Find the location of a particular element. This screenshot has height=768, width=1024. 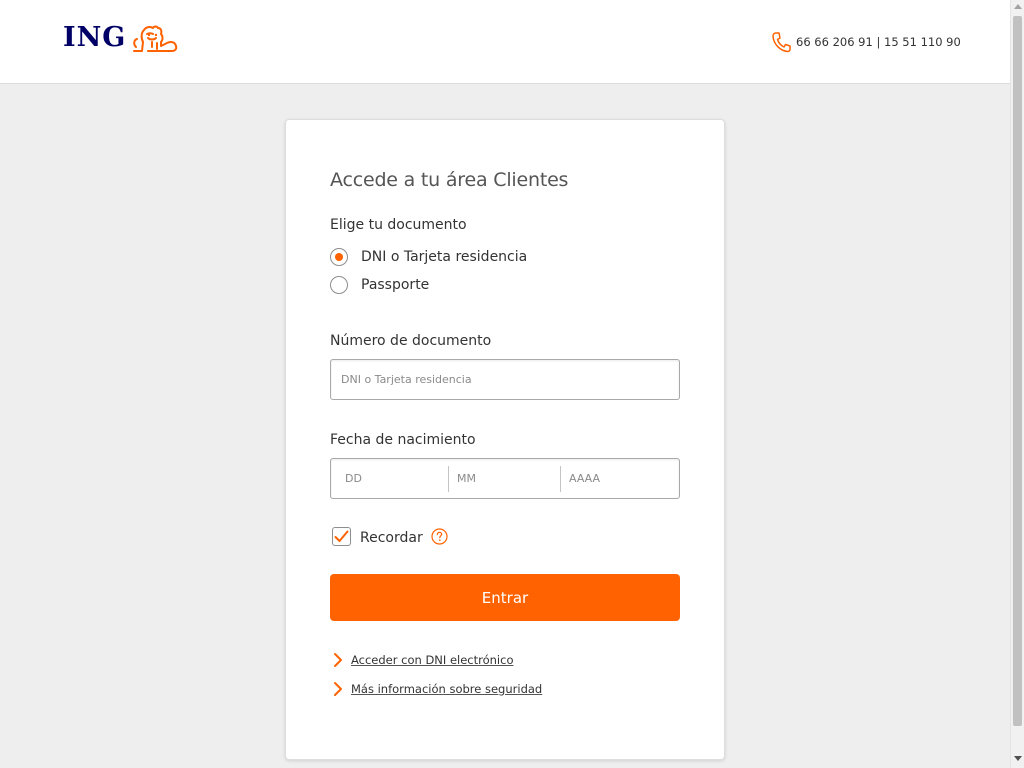

link-dnie: Acceder con DNI electrónico is located at coordinates (422, 660).